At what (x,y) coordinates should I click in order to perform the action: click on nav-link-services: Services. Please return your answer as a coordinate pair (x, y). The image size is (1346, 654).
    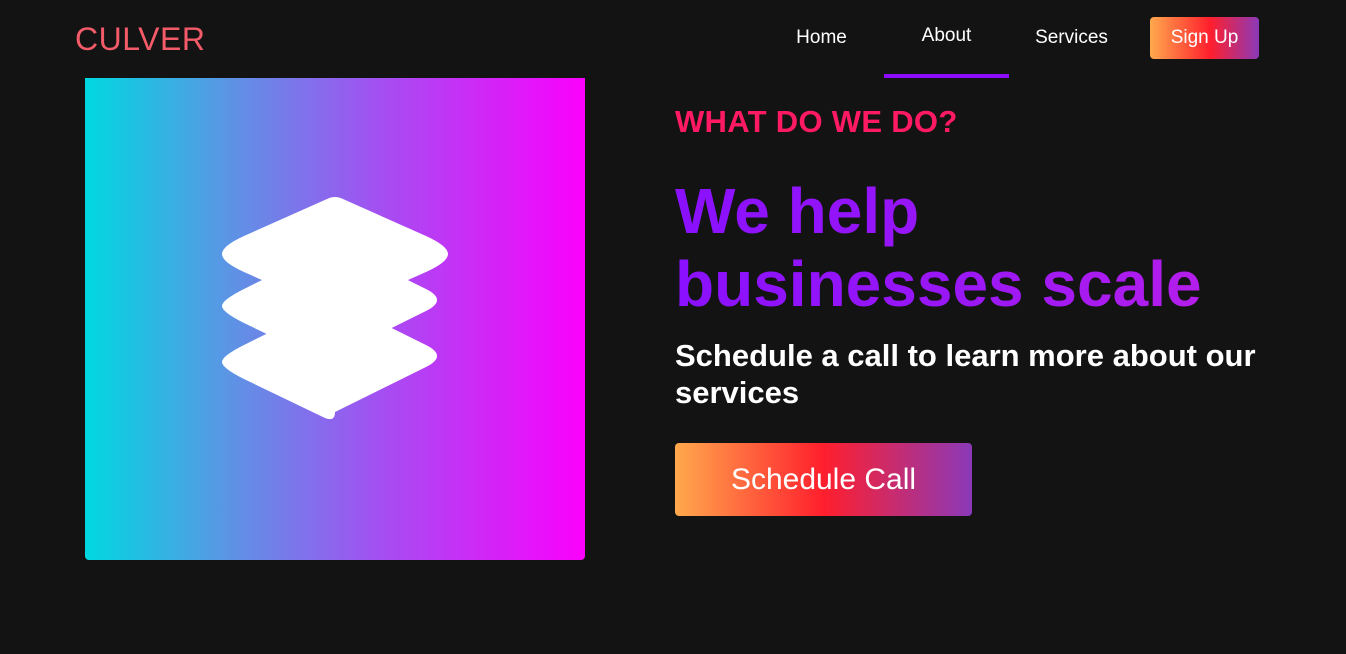
    Looking at the image, I should click on (1071, 39).